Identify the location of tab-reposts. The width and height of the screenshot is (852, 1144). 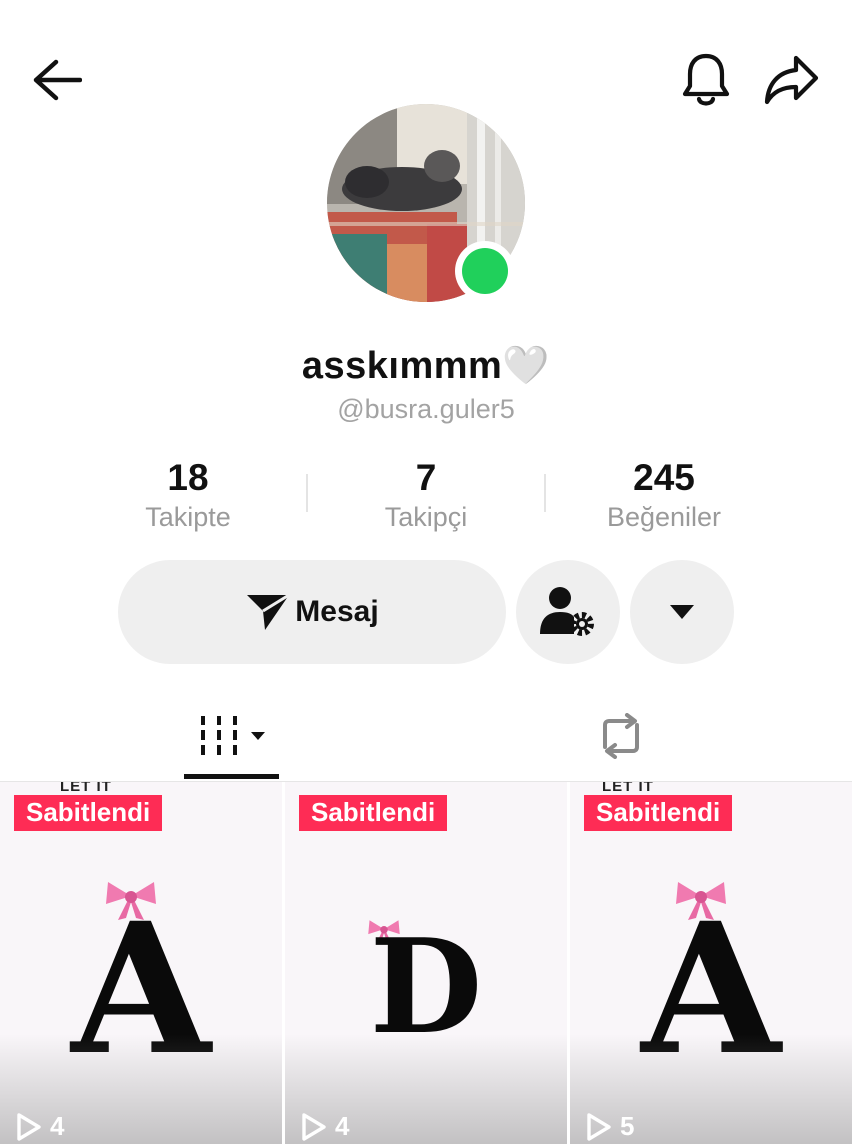
(621, 736).